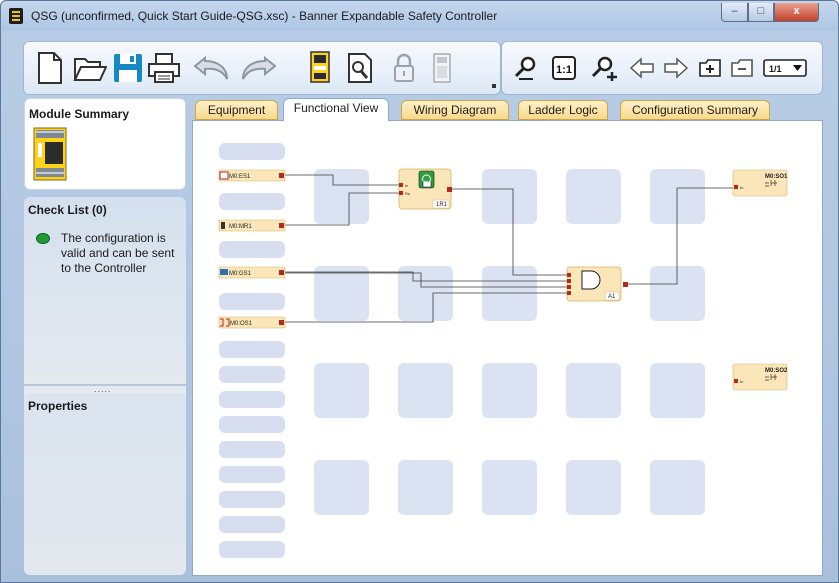 The width and height of the screenshot is (839, 583). What do you see at coordinates (240, 177) in the screenshot?
I see `input-label-es1: M0:ES1` at bounding box center [240, 177].